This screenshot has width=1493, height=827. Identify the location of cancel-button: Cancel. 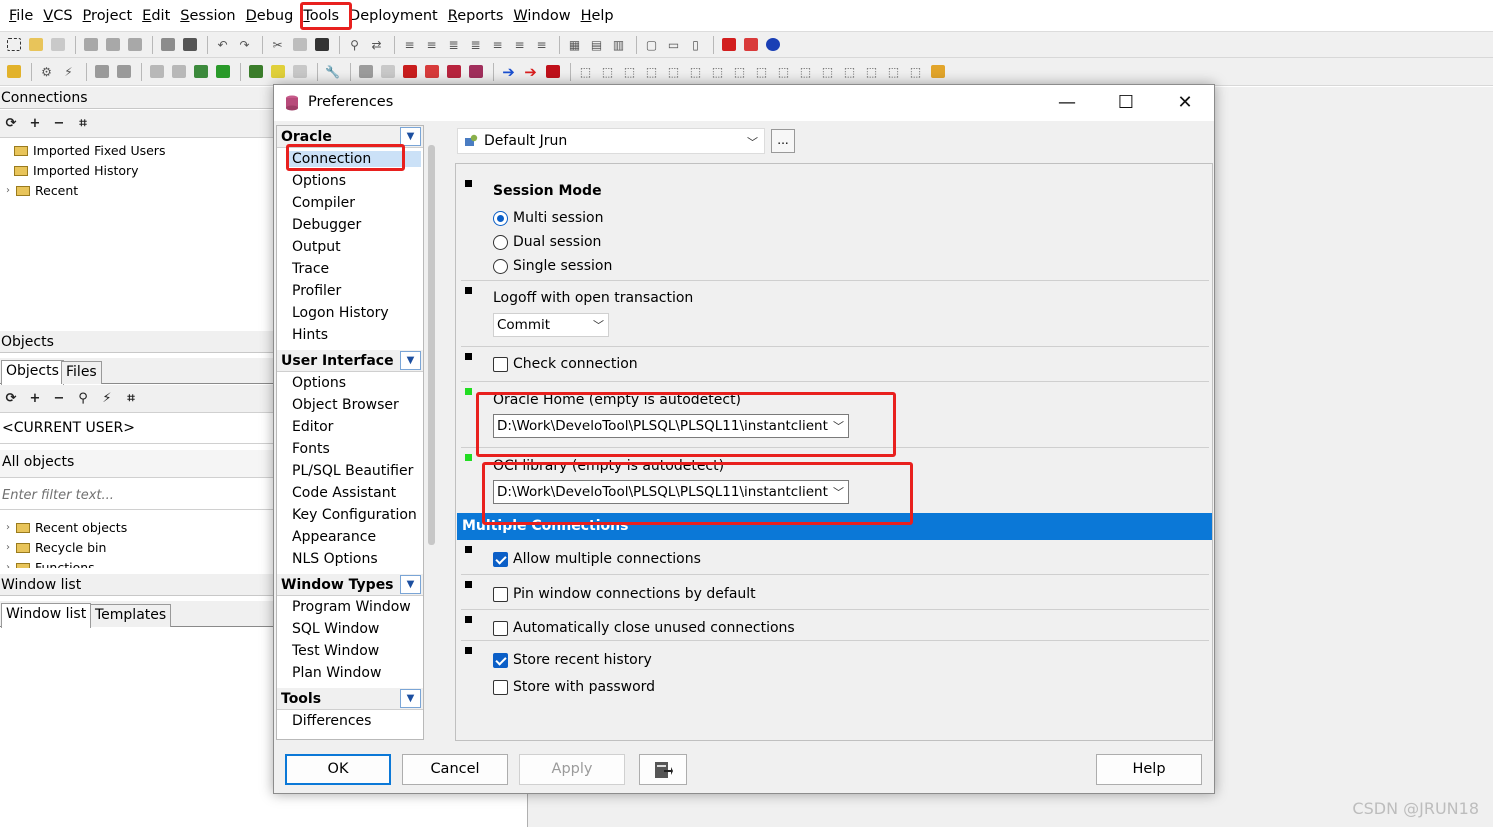
(455, 769).